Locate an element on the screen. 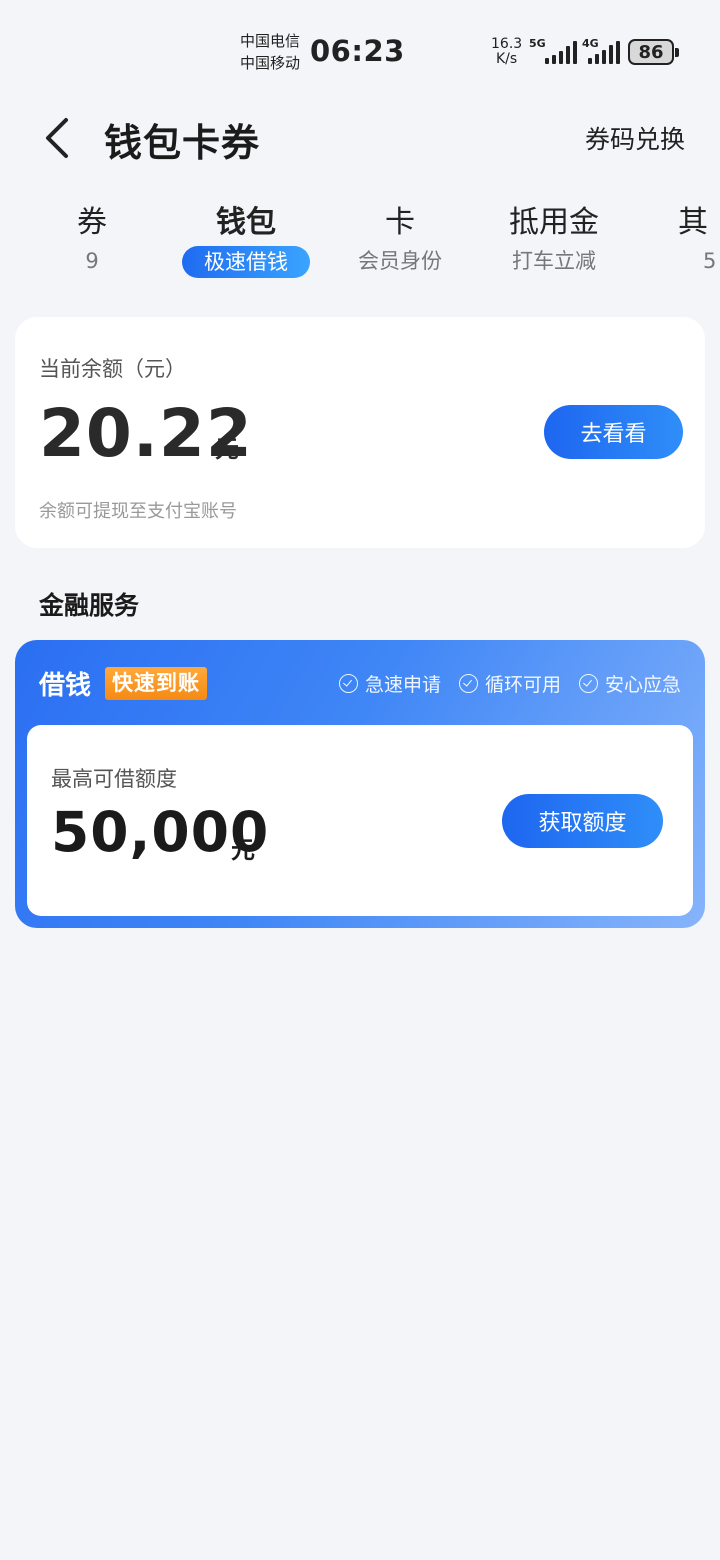 The height and width of the screenshot is (1560, 720). network-type-5g: 5G is located at coordinates (537, 43).